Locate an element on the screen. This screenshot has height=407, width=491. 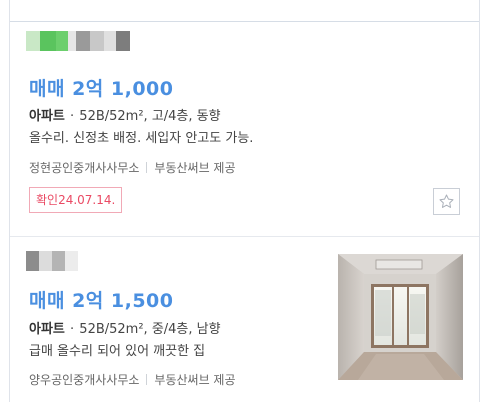
listing-specs: 아파트 · 52B/52m², 고/4층, 동향 is located at coordinates (125, 116).